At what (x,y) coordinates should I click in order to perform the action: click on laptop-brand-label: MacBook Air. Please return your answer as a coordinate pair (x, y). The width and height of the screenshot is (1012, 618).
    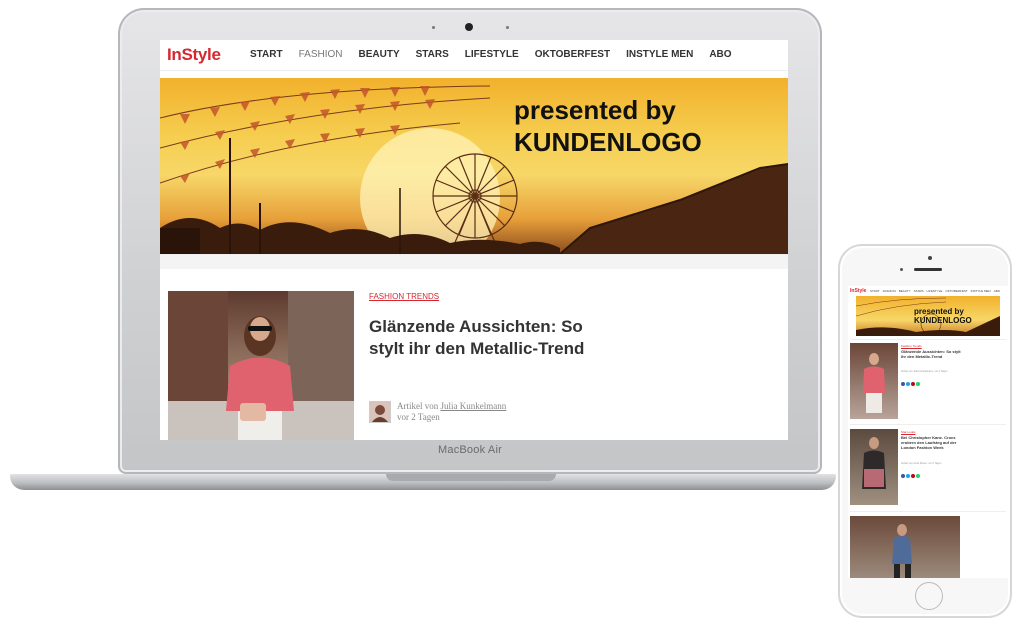
    Looking at the image, I should click on (470, 450).